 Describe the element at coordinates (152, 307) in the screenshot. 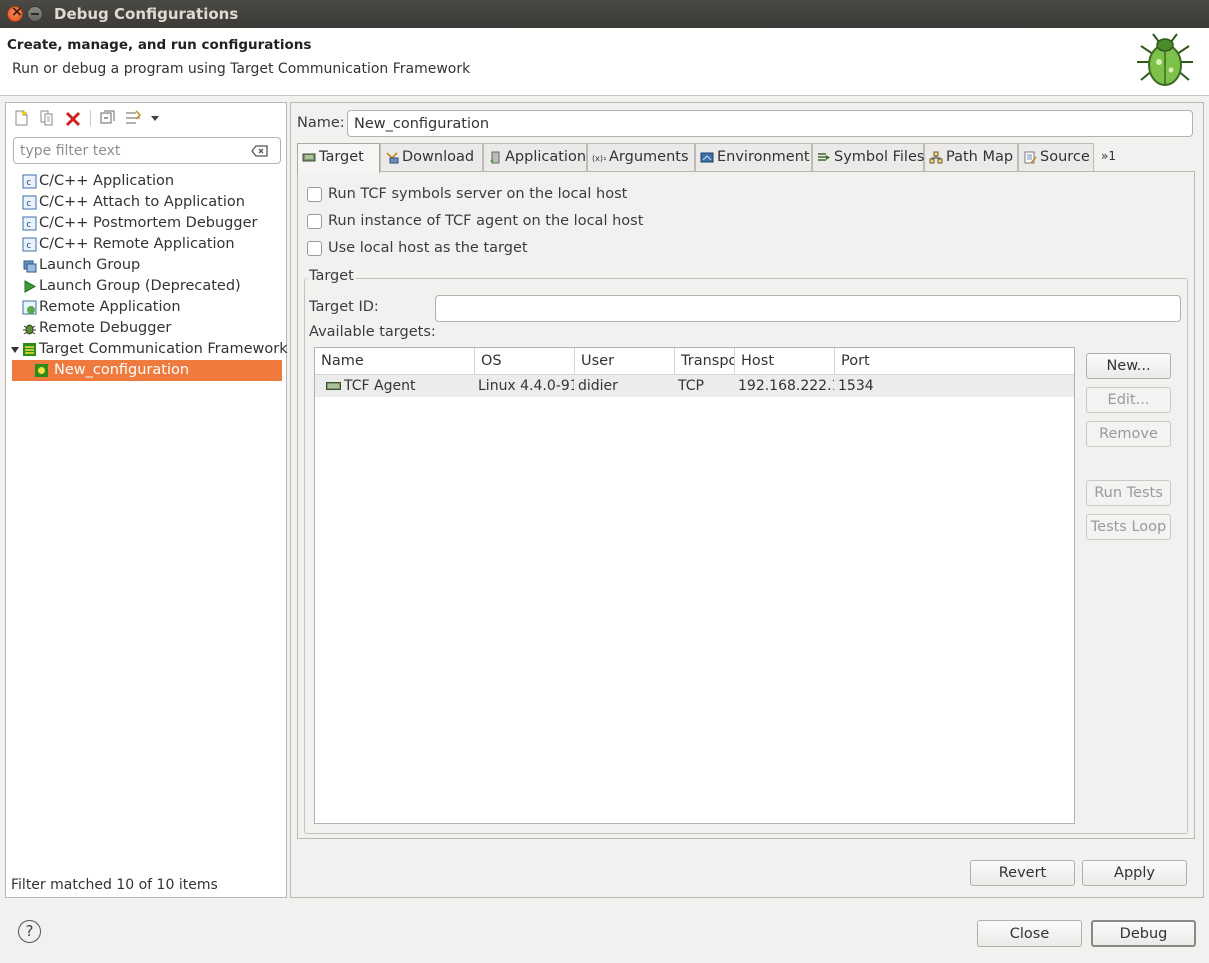

I see `tree-item-remote-application: Remote Application` at that location.